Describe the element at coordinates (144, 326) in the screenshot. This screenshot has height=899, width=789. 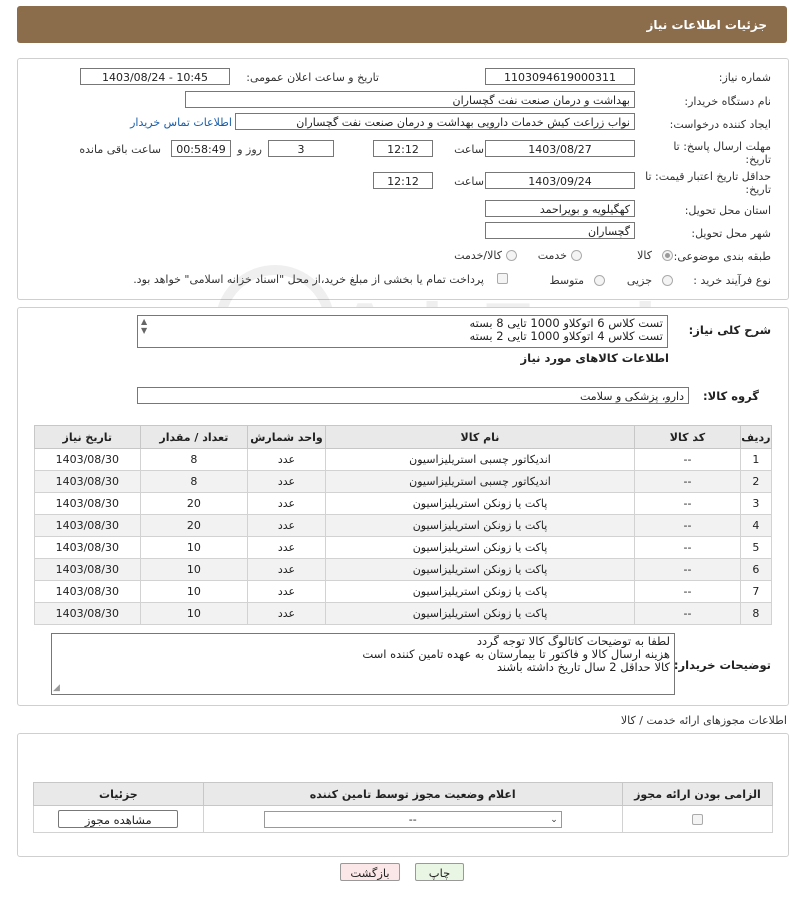
I see `scroll-arrows-icon: ▲ ▼` at that location.